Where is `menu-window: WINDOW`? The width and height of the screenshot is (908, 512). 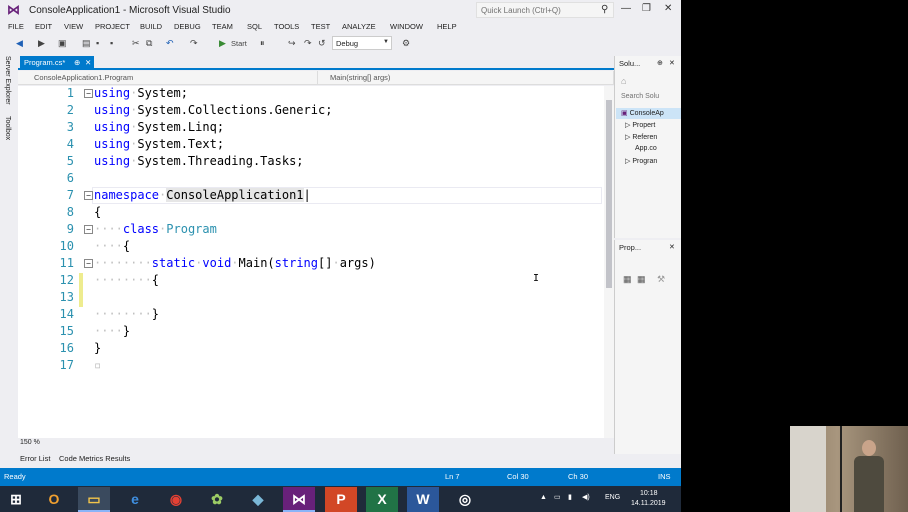
menu-window: WINDOW is located at coordinates (406, 26).